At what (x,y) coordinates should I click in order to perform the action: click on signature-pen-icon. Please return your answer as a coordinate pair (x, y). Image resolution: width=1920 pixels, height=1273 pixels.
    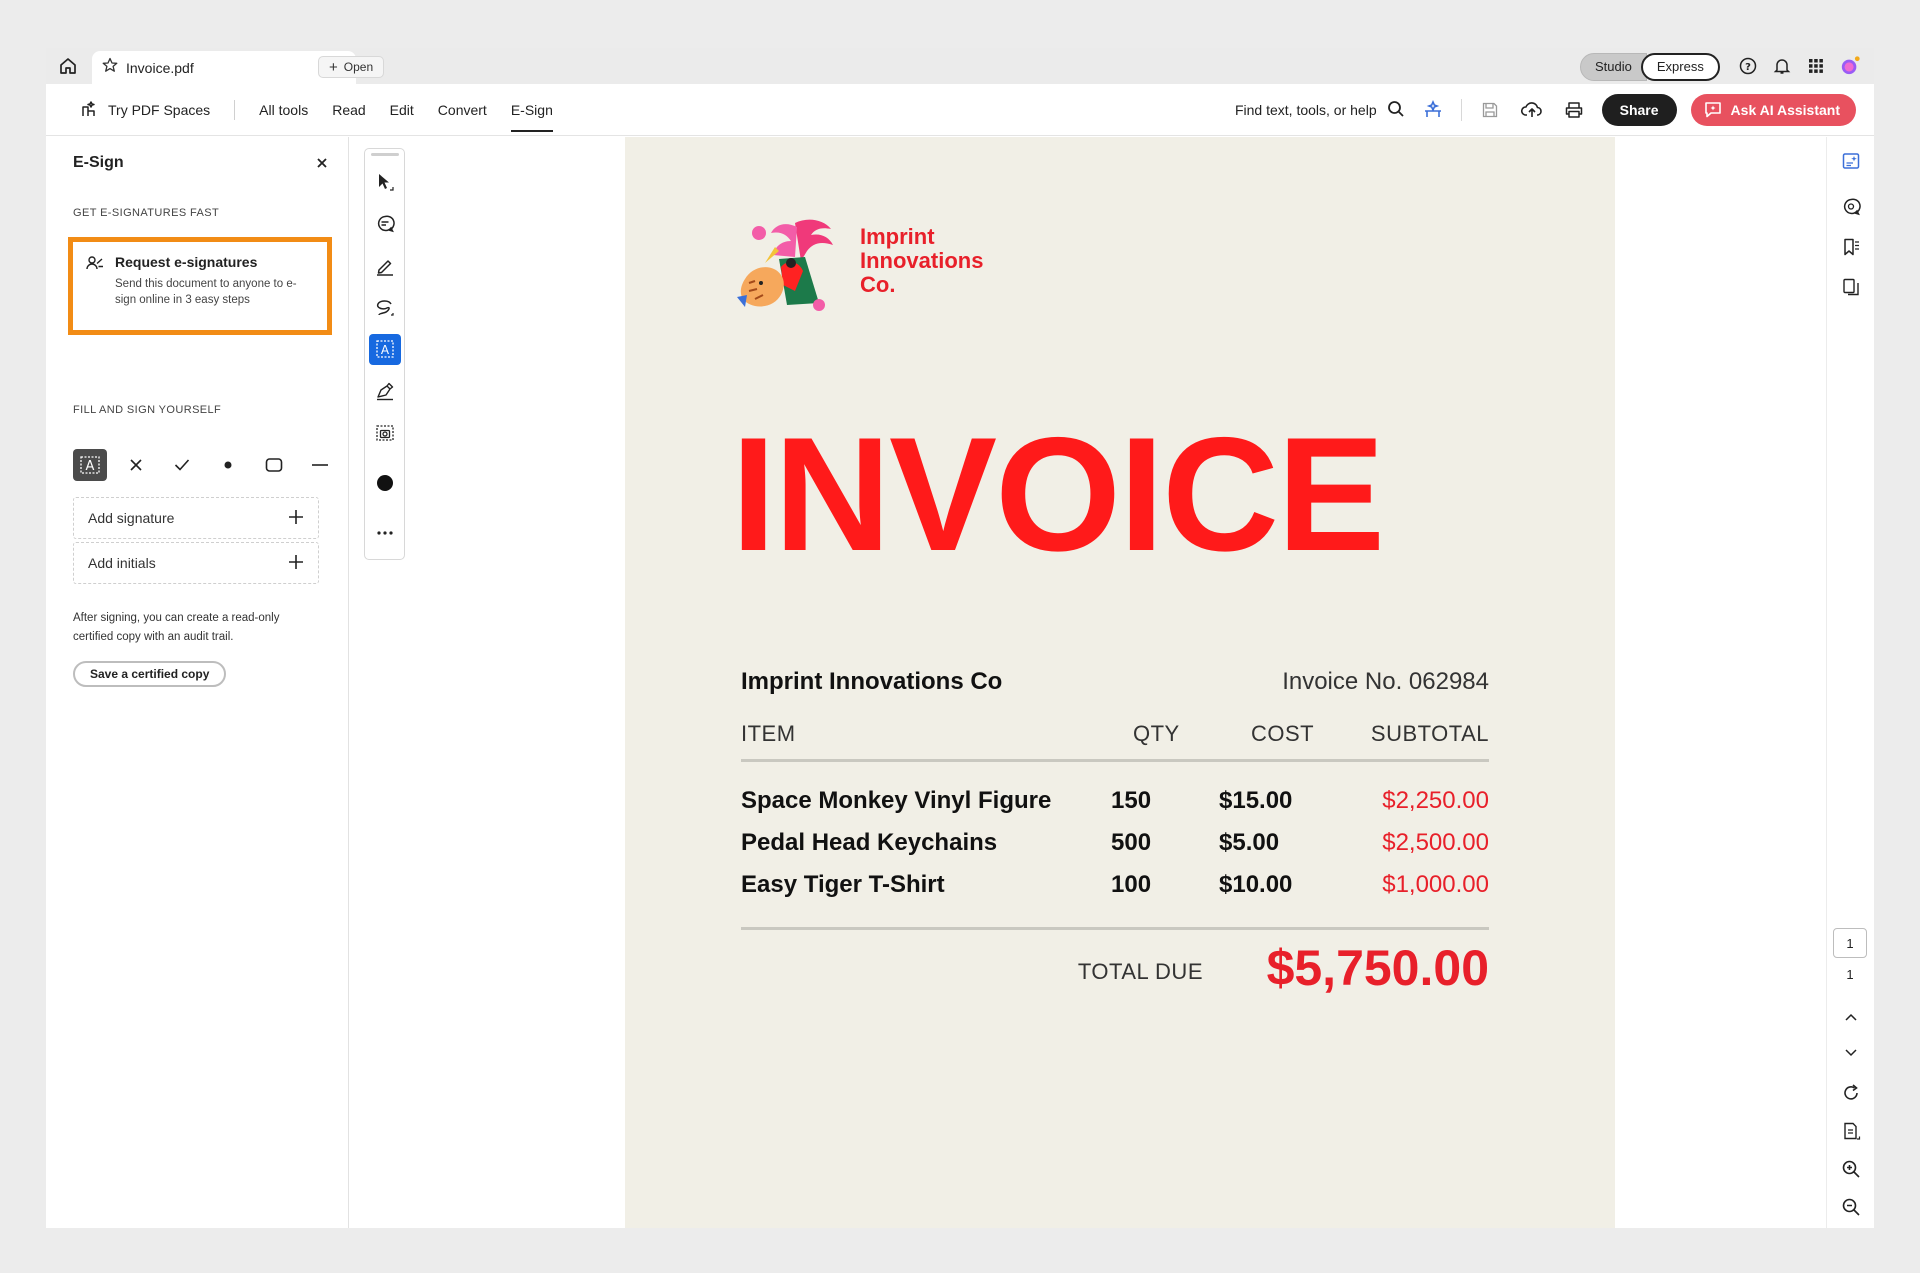
    Looking at the image, I should click on (385, 391).